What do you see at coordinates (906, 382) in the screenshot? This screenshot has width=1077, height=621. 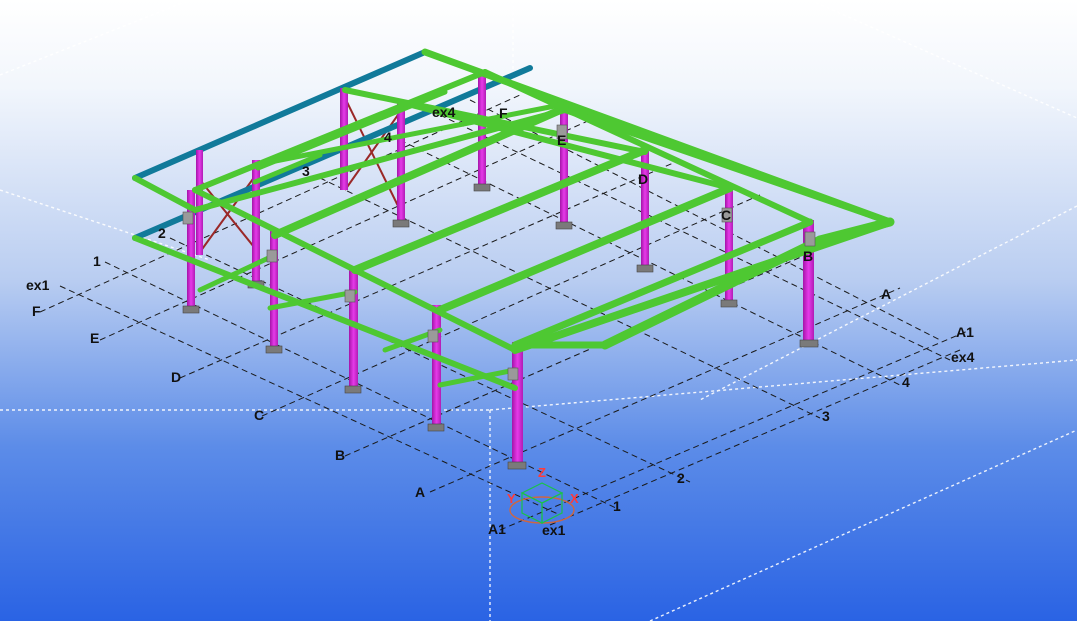 I see `grid-label-4-right: 4` at bounding box center [906, 382].